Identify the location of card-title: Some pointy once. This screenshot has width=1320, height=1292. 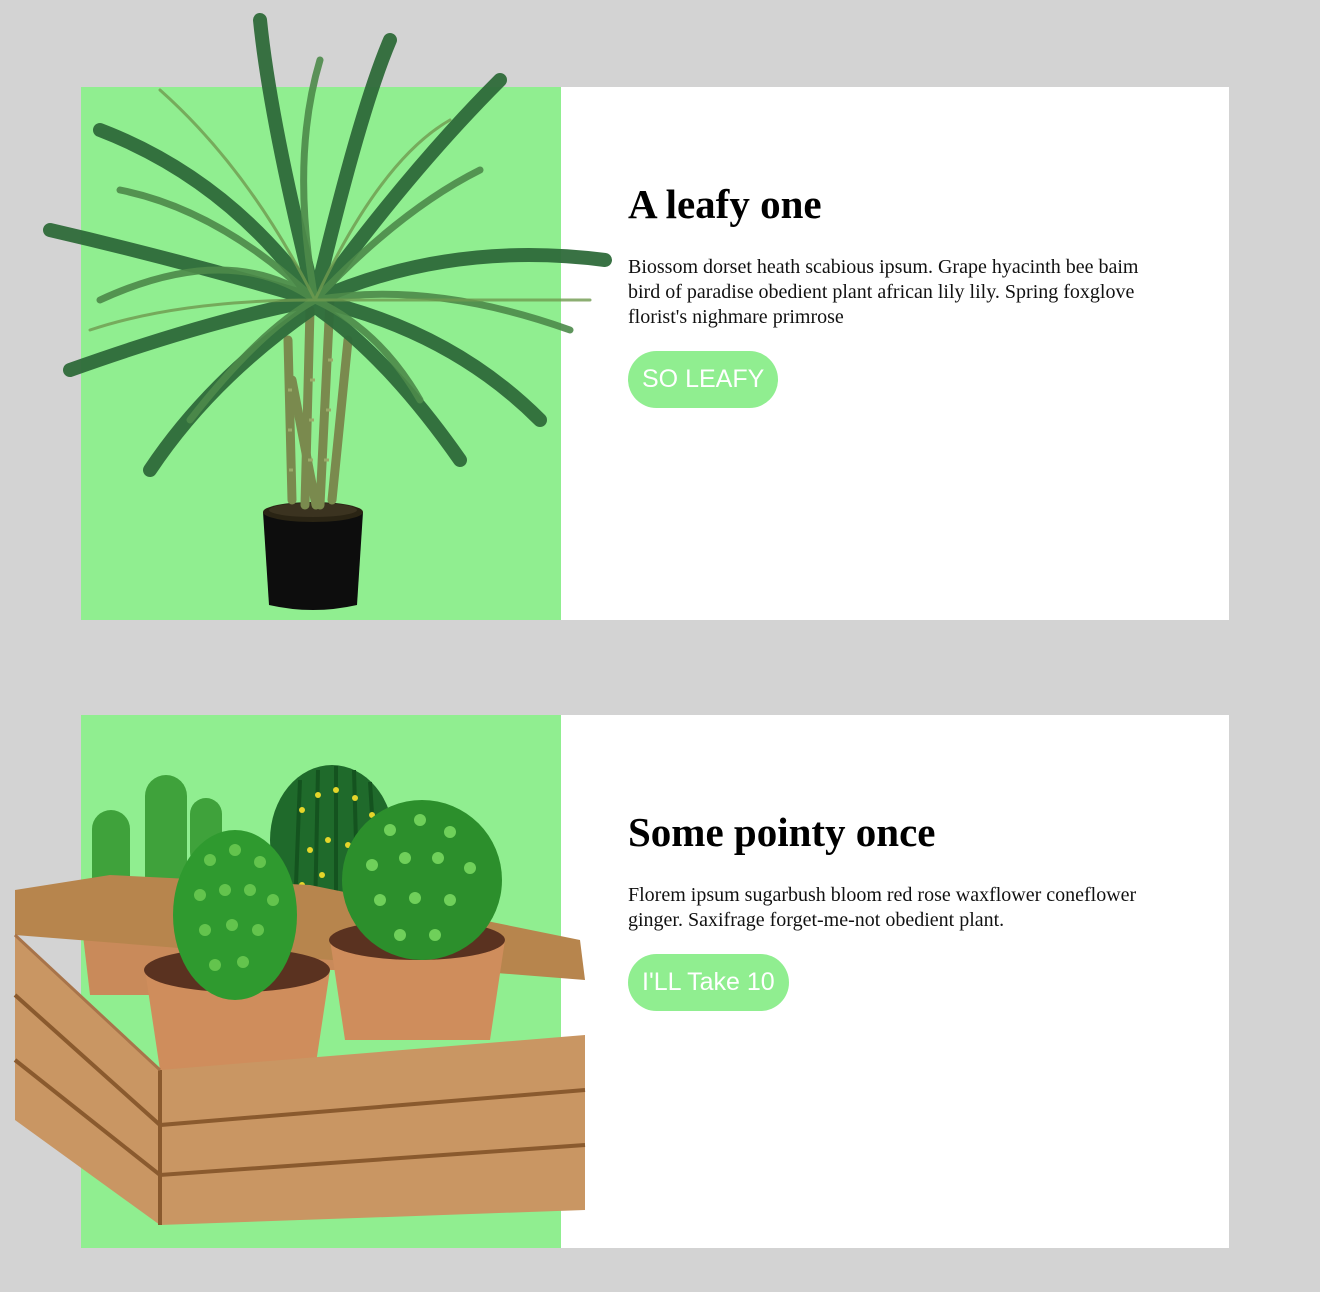
(782, 832).